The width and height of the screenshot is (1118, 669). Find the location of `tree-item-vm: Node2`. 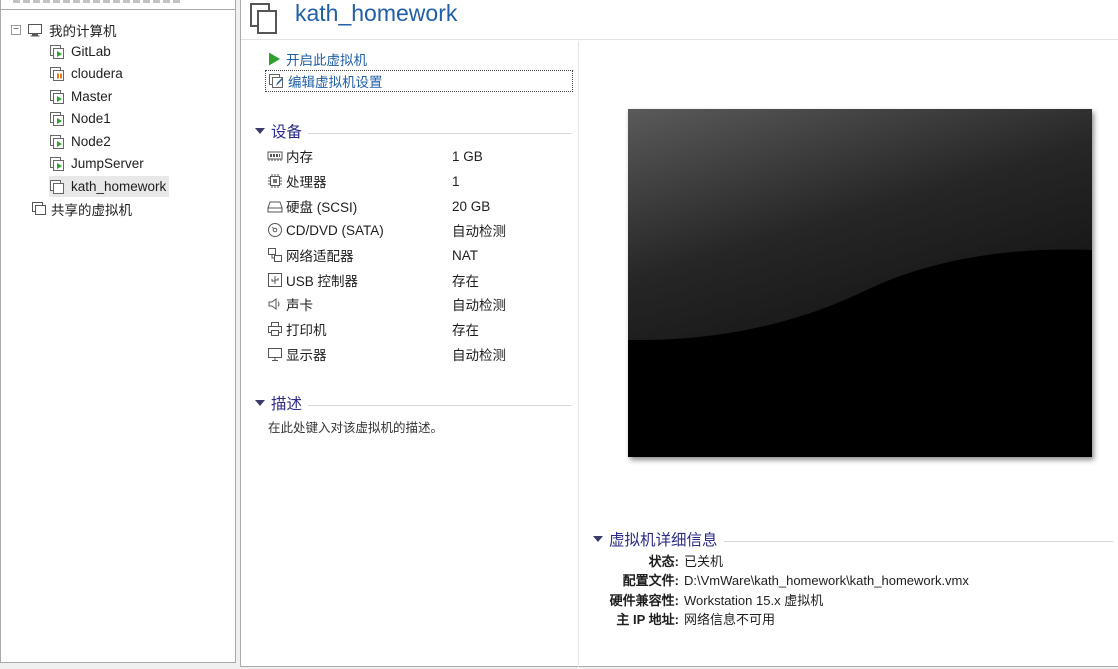

tree-item-vm: Node2 is located at coordinates (80, 141).